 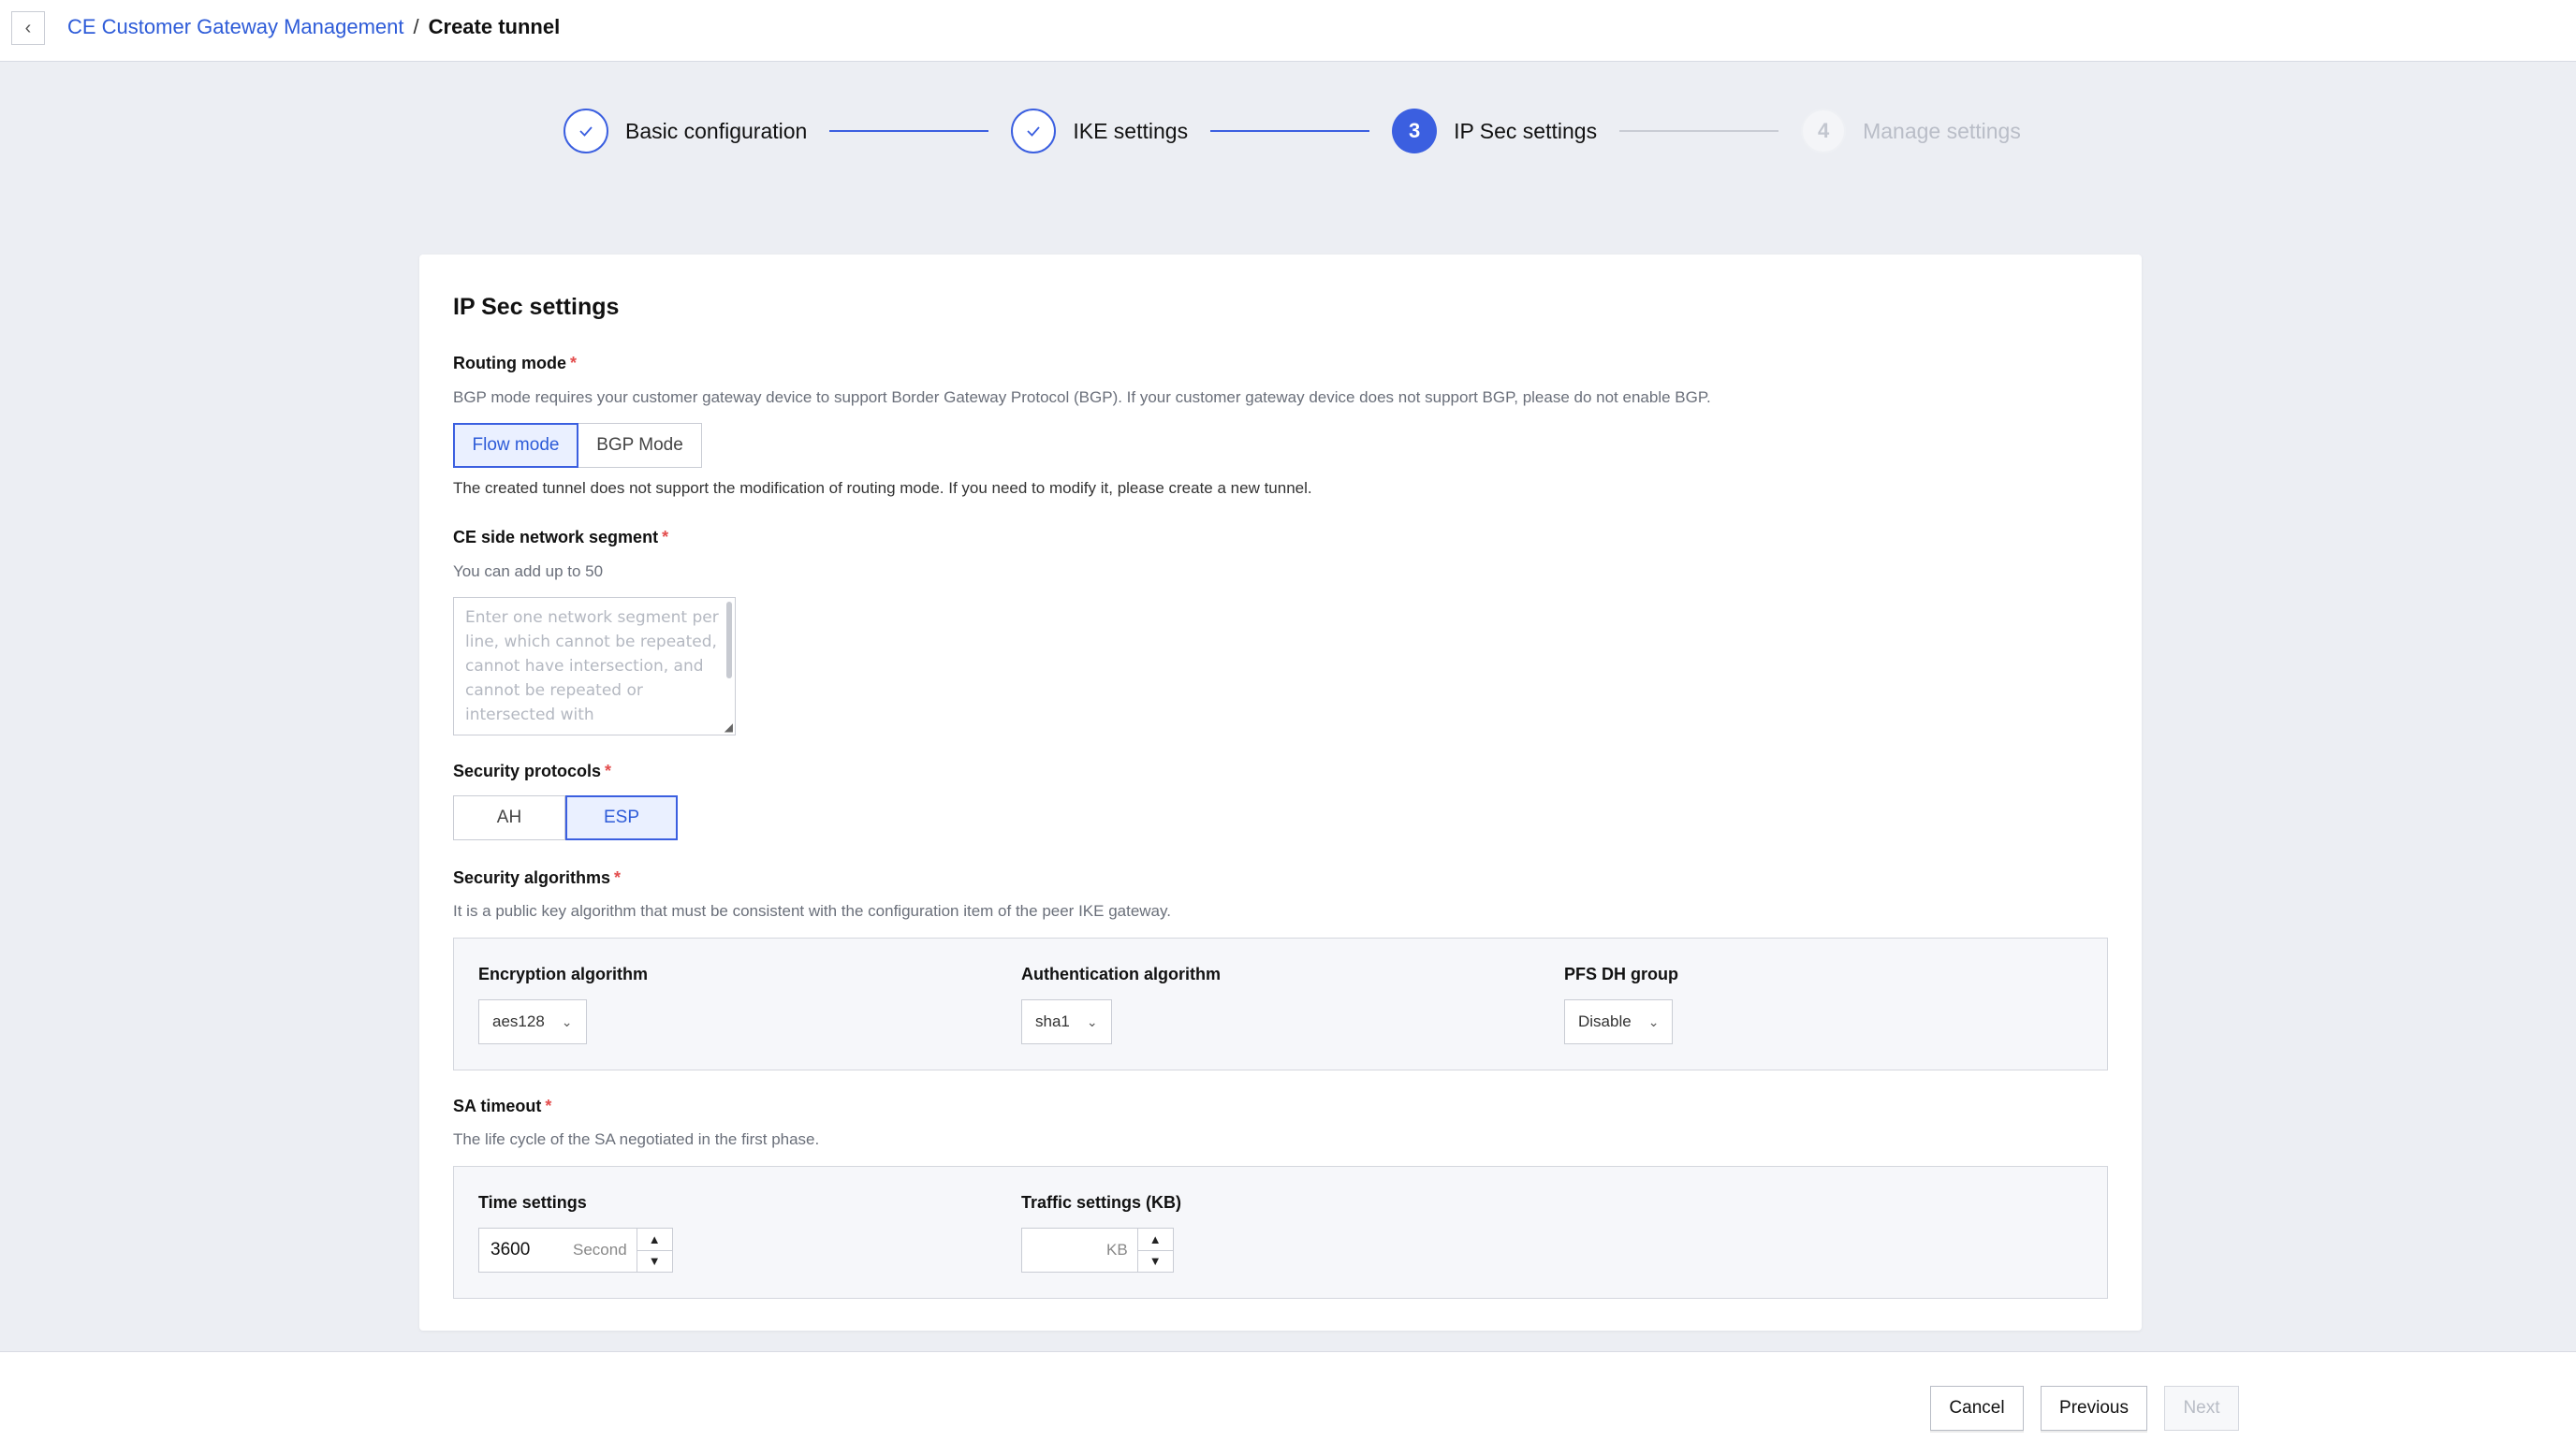 What do you see at coordinates (235, 27) in the screenshot?
I see `breadcrumb-parent-link: CE Customer Gateway Management` at bounding box center [235, 27].